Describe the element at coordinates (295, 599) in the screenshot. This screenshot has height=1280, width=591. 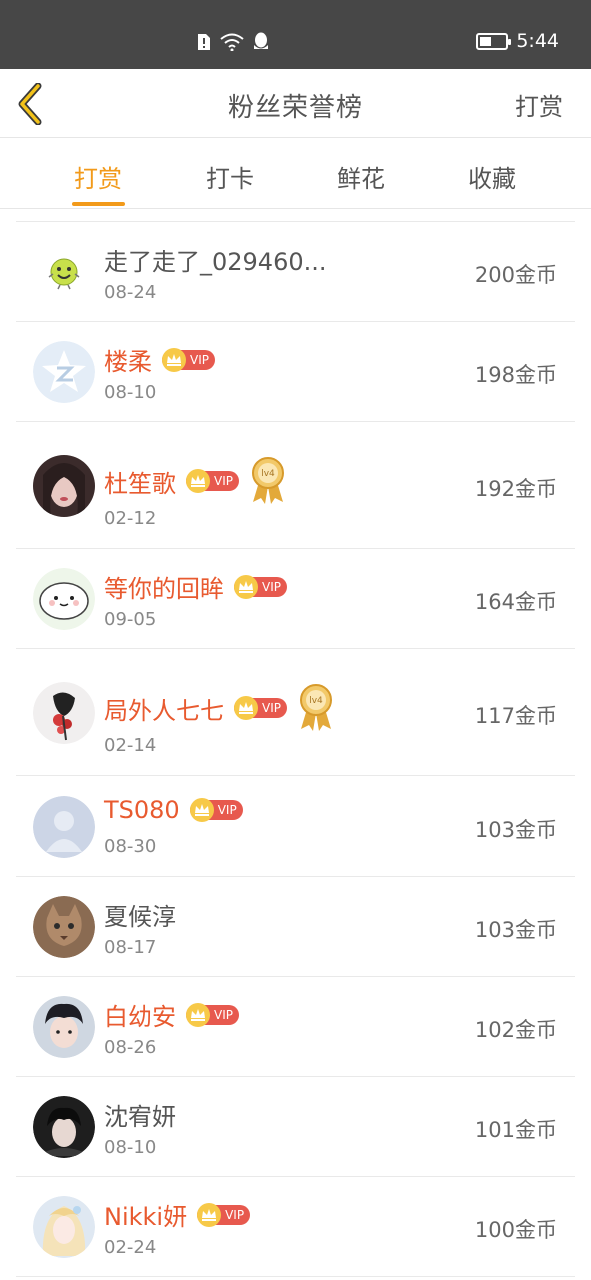
I see `list-item: 等你的回眸 VIP 09-05 164金币` at that location.